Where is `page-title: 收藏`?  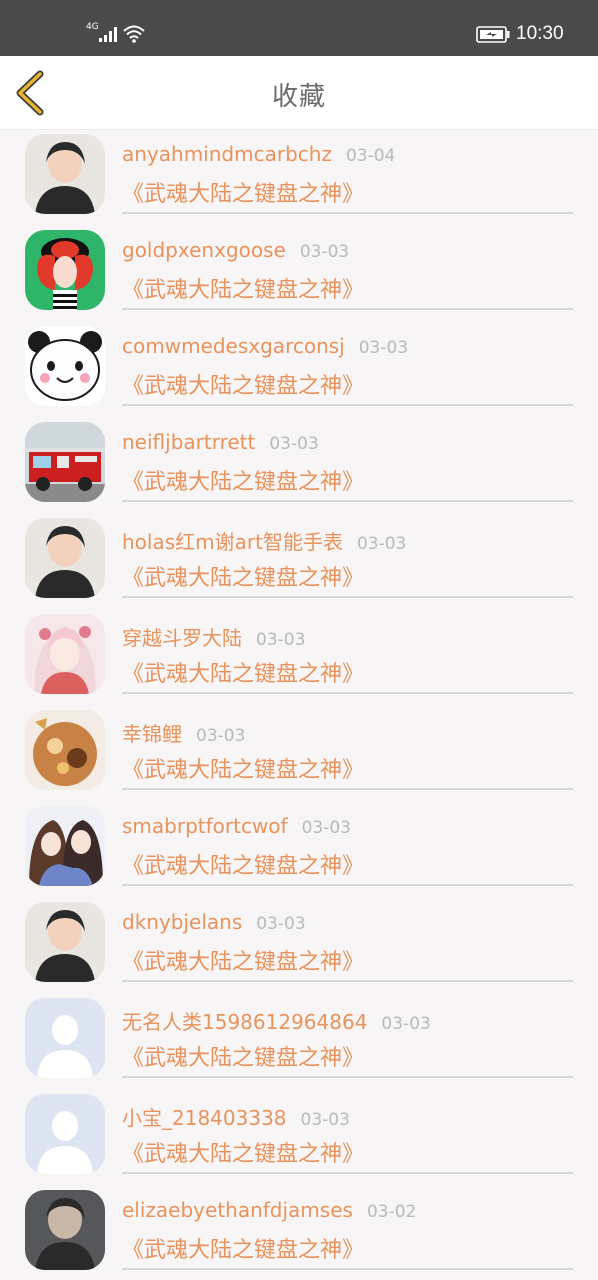 page-title: 收藏 is located at coordinates (298, 97).